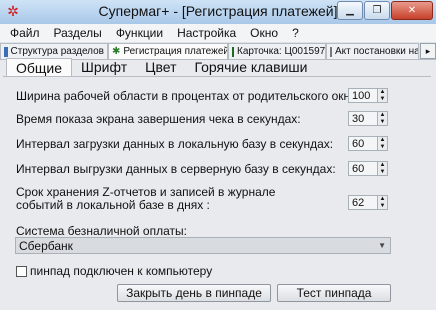 Image resolution: width=436 pixels, height=310 pixels. What do you see at coordinates (39, 67) in the screenshot?
I see `tab-general: Общие` at bounding box center [39, 67].